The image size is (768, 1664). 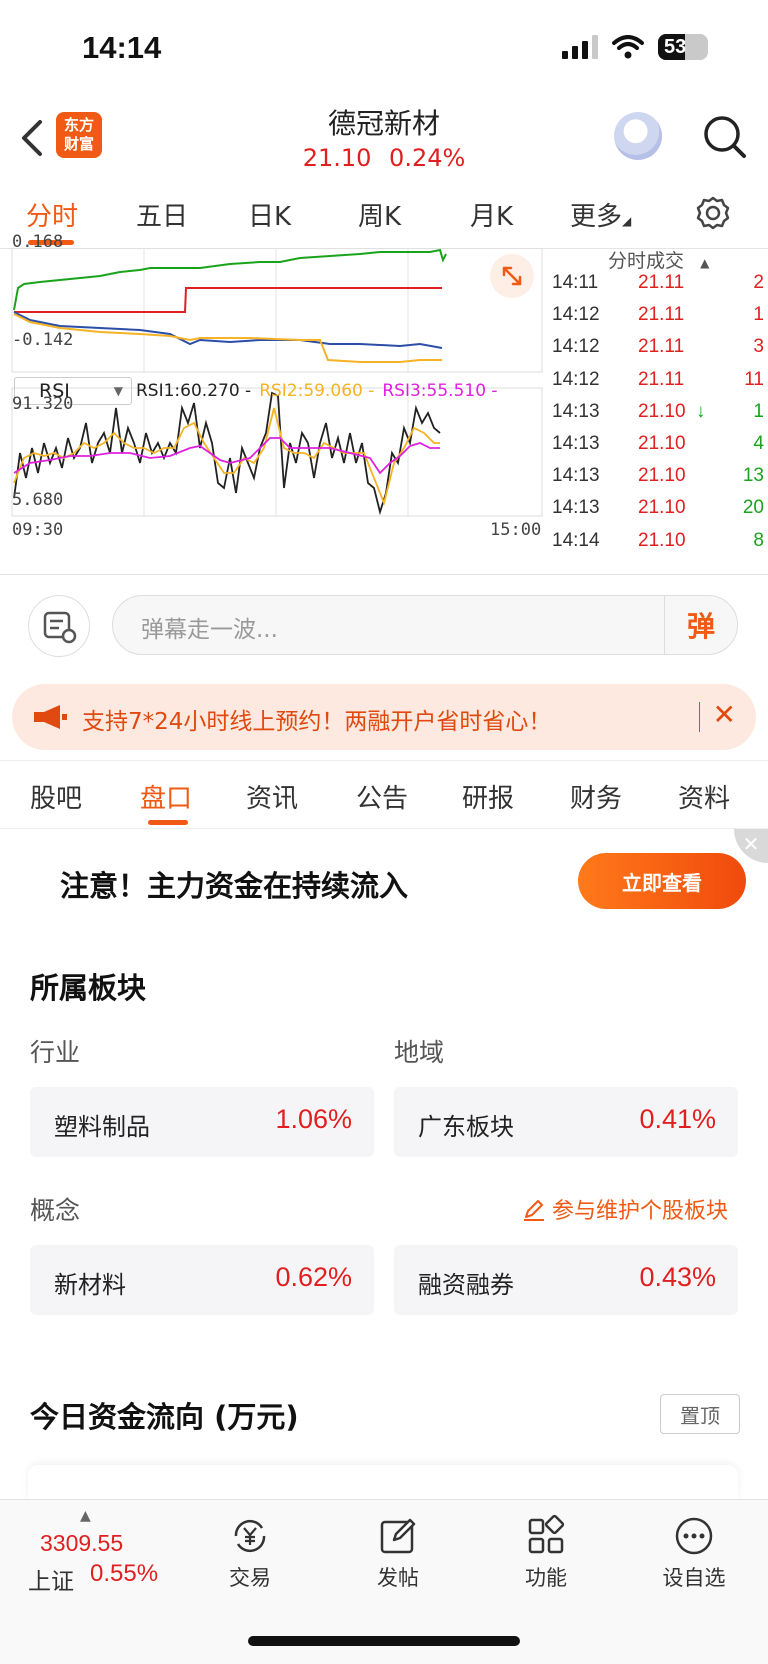 What do you see at coordinates (512, 276) in the screenshot?
I see `expand-fullscreen-icon` at bounding box center [512, 276].